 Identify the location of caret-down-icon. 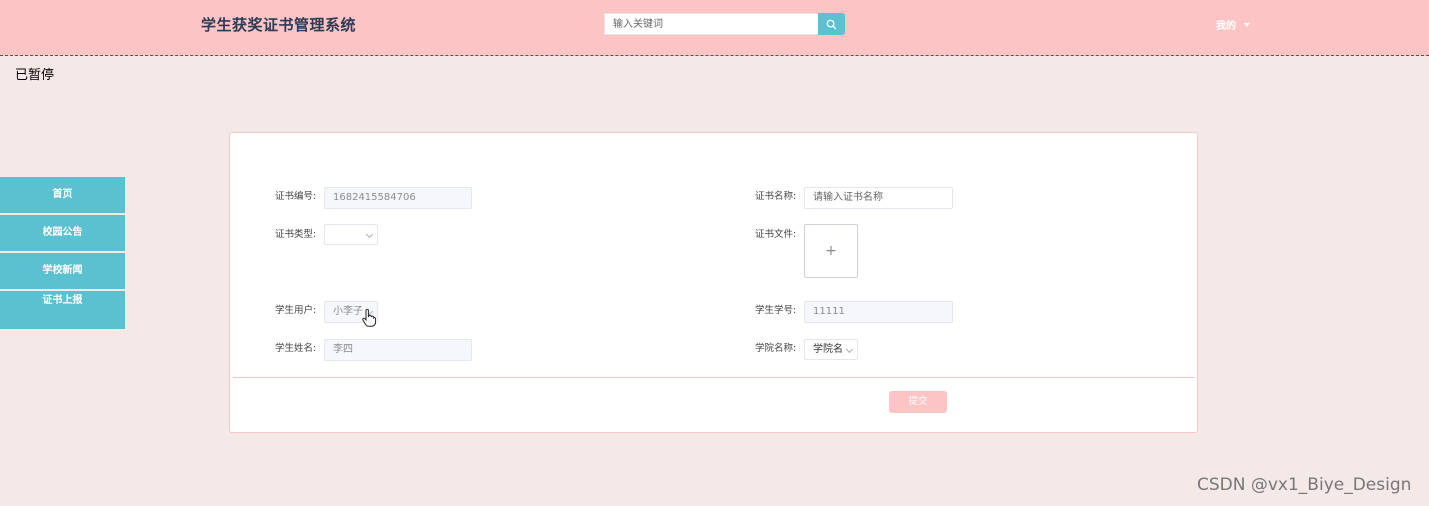
(1247, 24).